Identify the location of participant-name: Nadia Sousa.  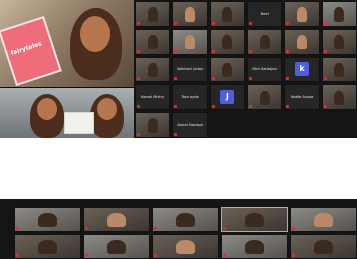
(302, 96).